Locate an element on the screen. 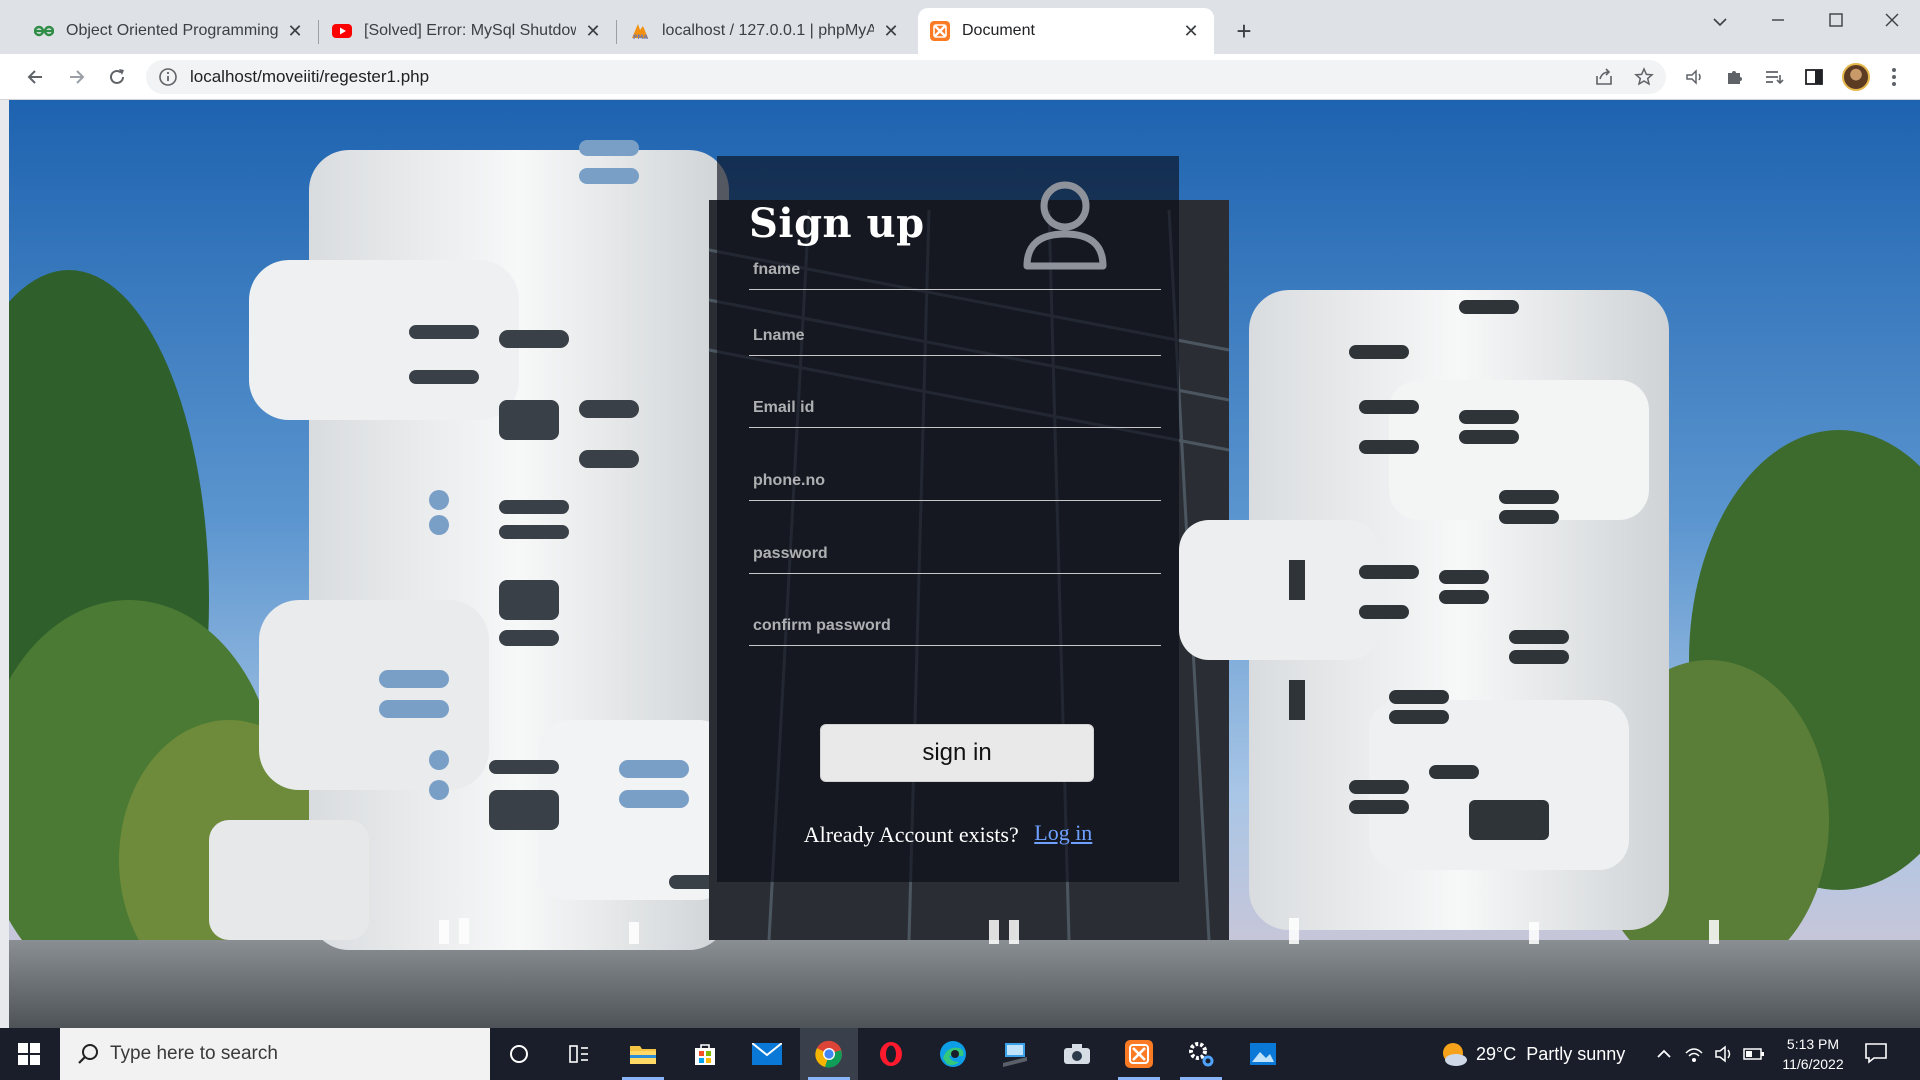 This screenshot has width=1920, height=1080. fname-input is located at coordinates (955, 269).